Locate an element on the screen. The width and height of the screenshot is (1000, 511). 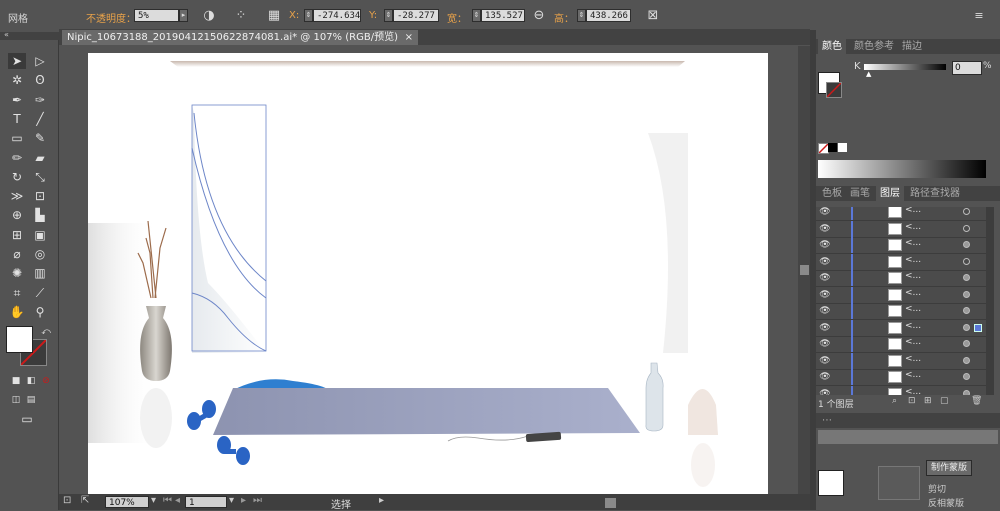
last-artboard-icon: ⏭ is located at coordinates (257, 500).